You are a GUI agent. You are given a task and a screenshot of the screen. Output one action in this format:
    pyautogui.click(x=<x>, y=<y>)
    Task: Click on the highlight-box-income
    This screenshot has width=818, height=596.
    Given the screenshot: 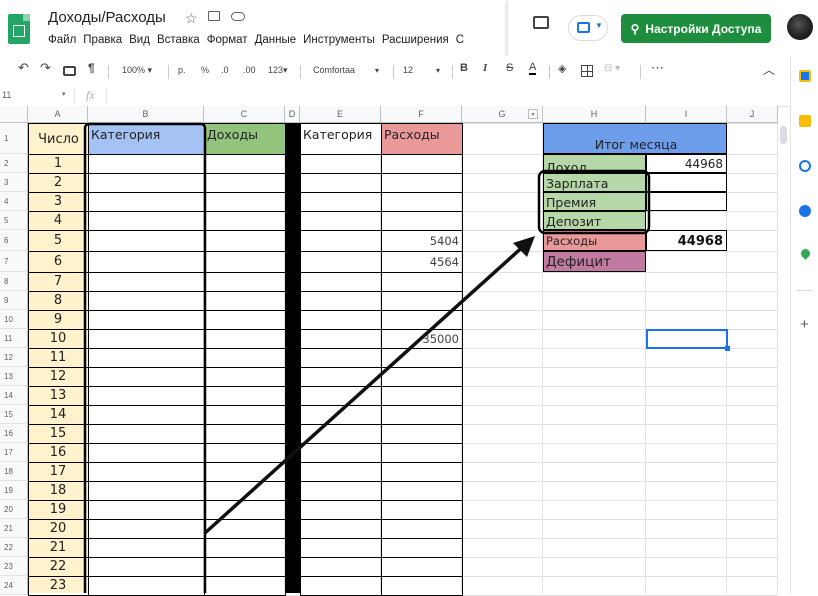 What is the action you would take?
    pyautogui.click(x=594, y=202)
    